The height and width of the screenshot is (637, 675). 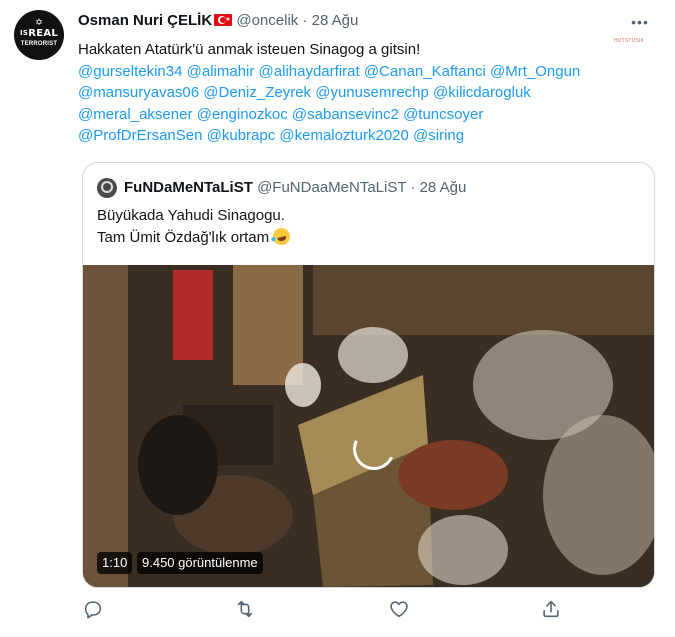 I want to click on mention-link: @alimahir, so click(x=221, y=71).